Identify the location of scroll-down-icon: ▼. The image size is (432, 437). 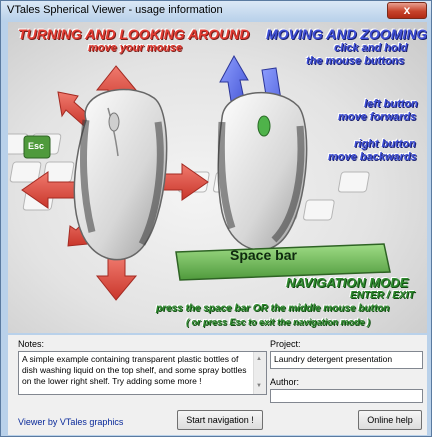
(259, 386).